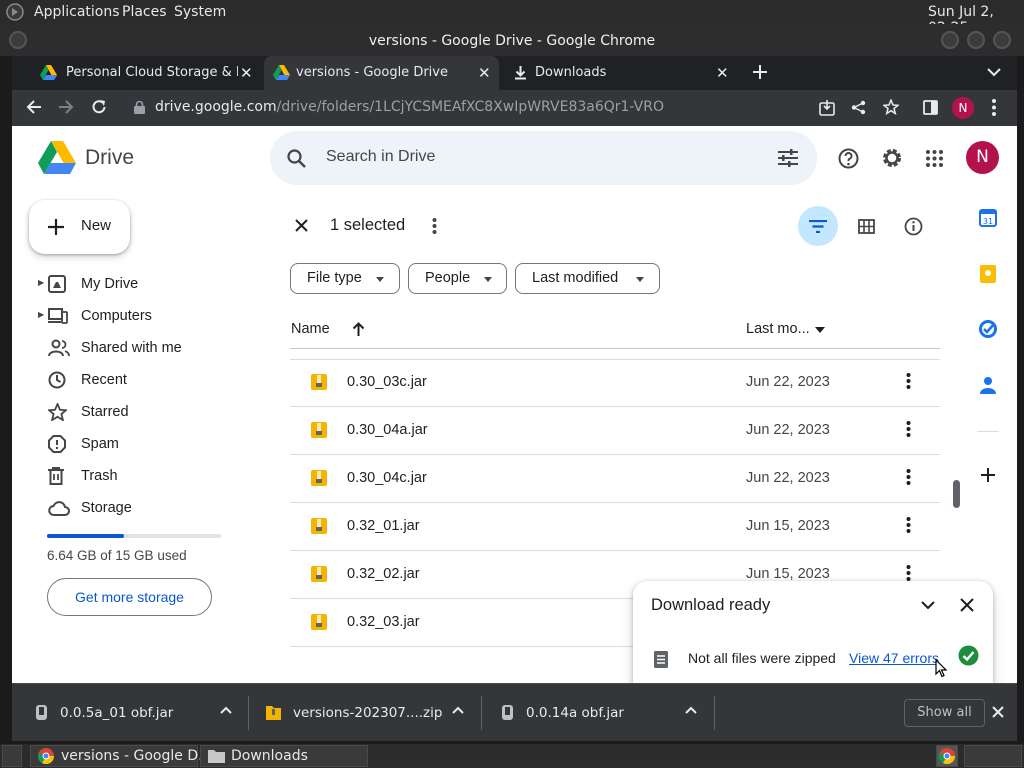  I want to click on clear-selection-icon, so click(301, 225).